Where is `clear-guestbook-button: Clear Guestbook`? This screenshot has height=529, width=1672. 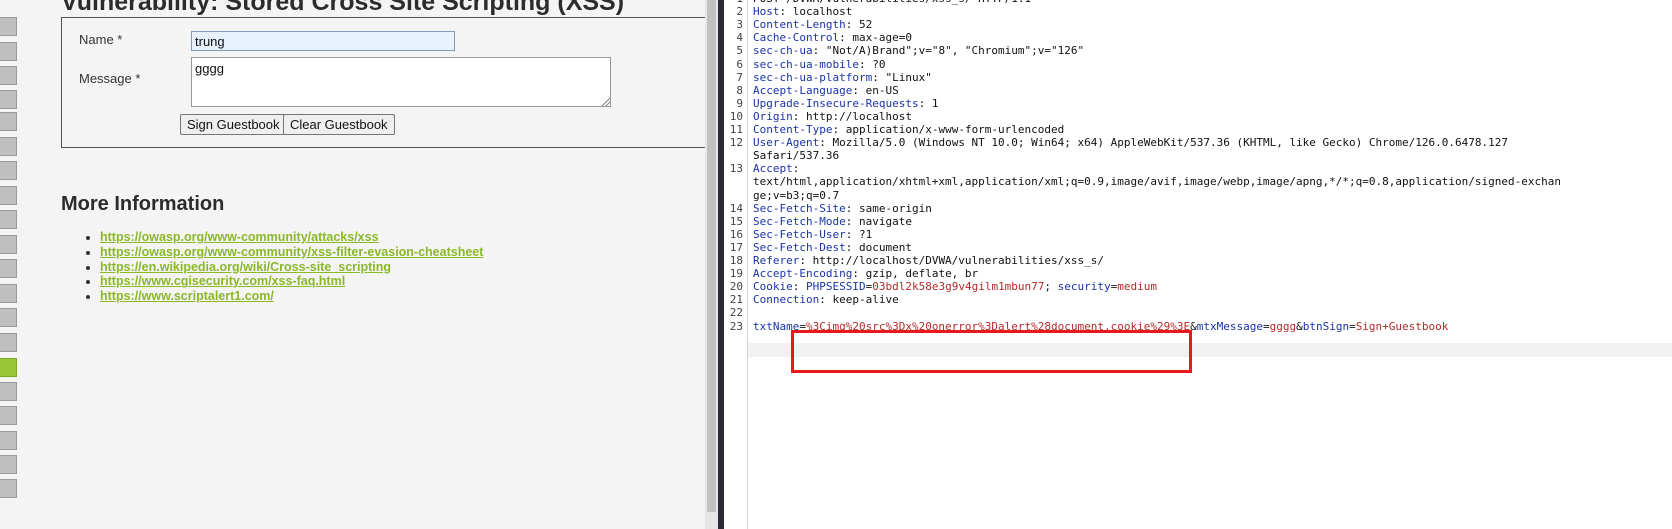 clear-guestbook-button: Clear Guestbook is located at coordinates (339, 124).